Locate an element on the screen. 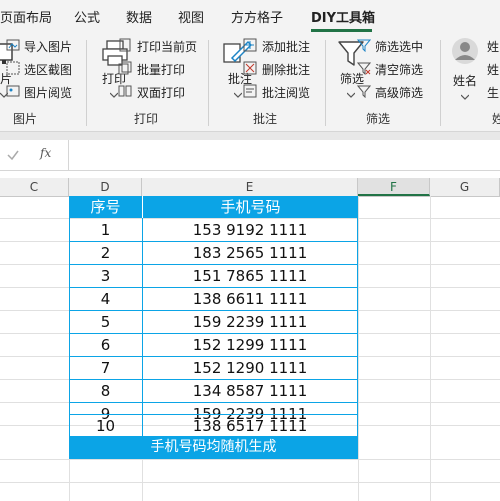 The height and width of the screenshot is (501, 500). clear-filter-icon is located at coordinates (364, 68).